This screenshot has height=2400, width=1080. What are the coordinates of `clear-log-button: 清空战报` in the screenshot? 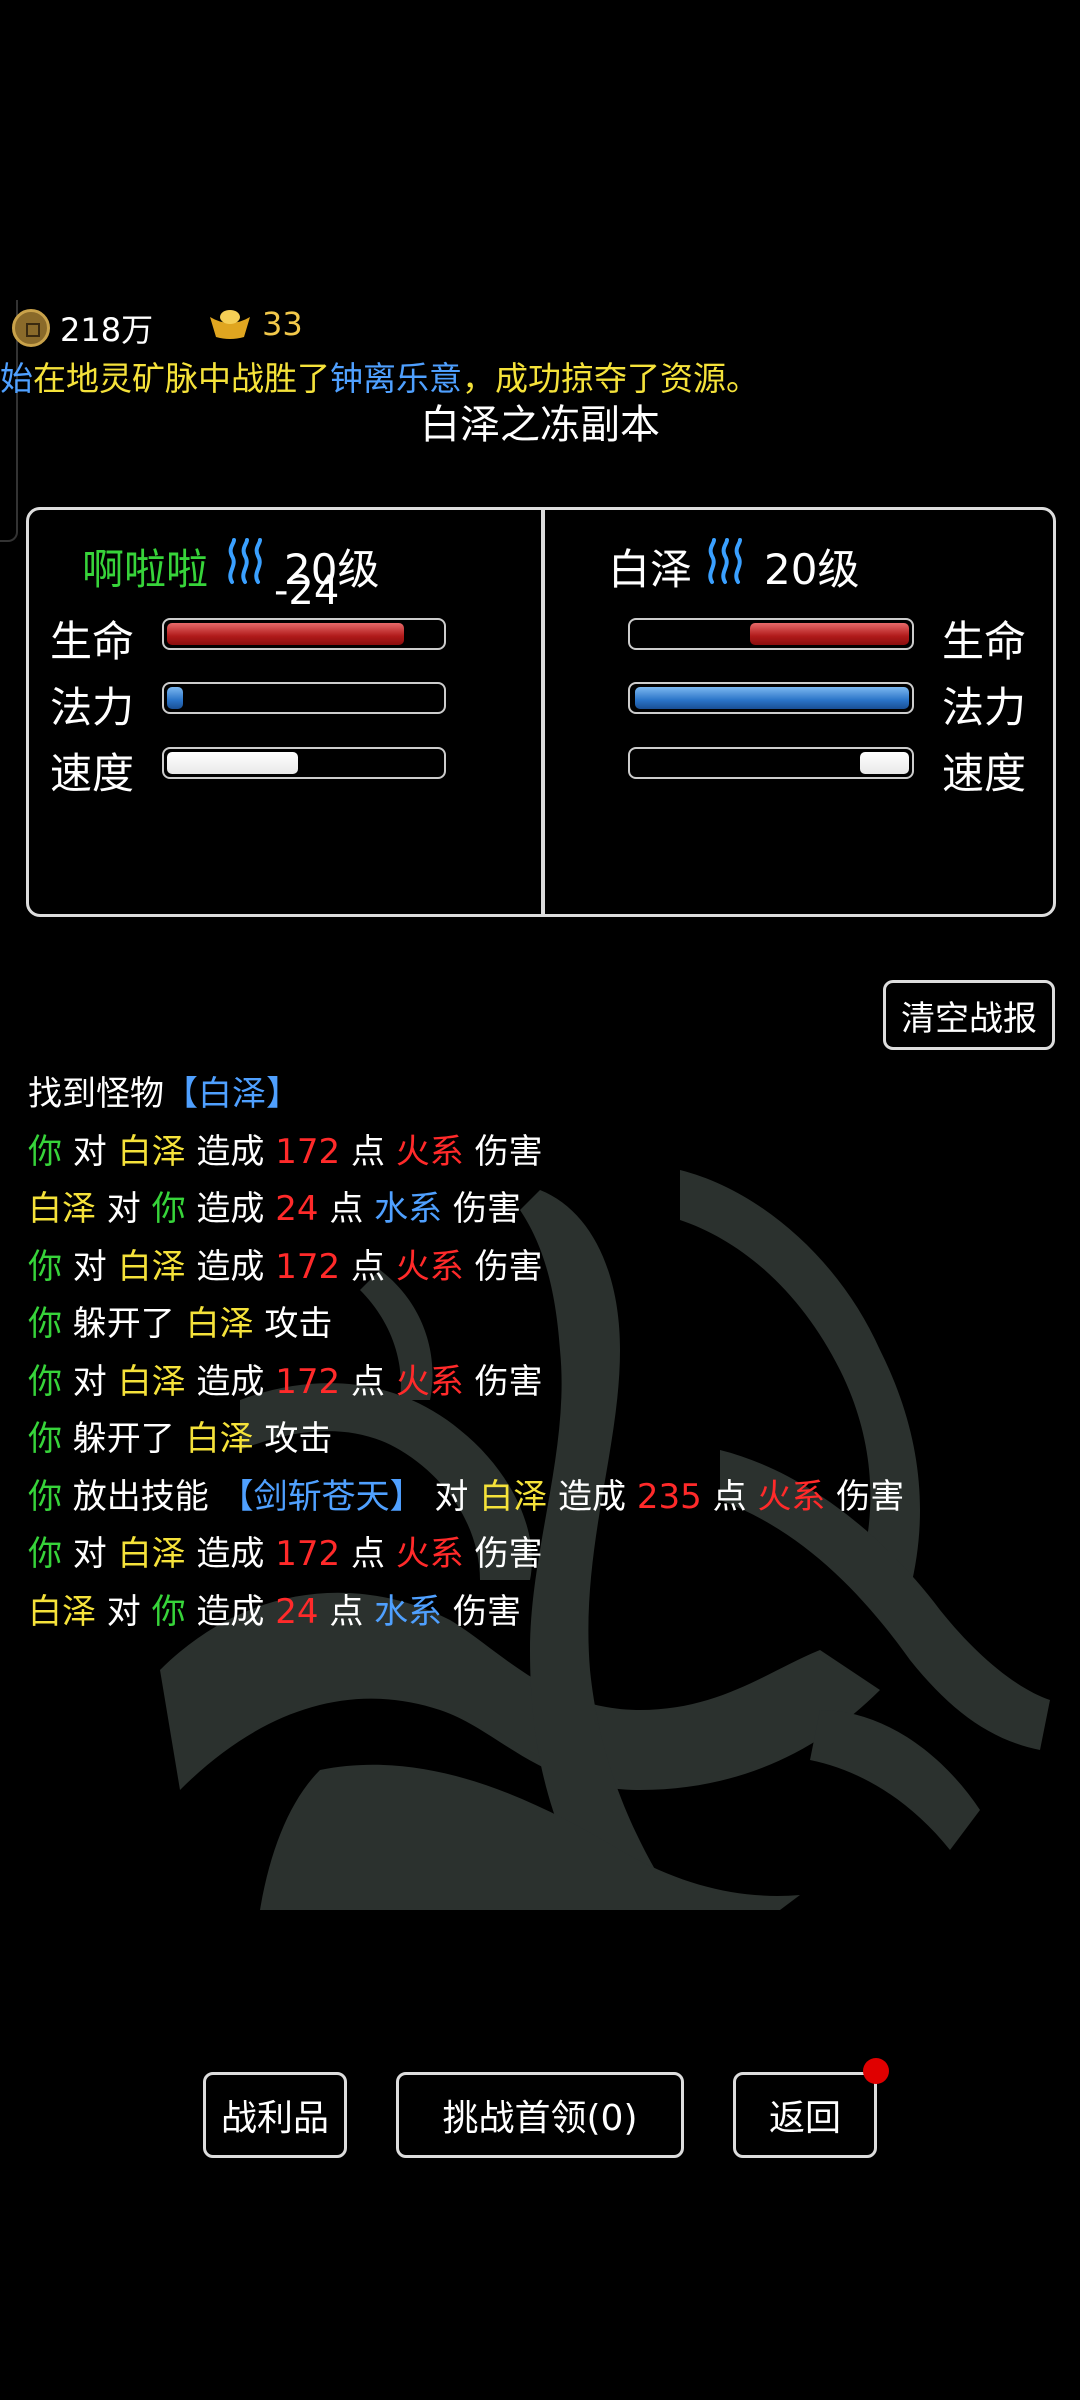 It's located at (969, 1015).